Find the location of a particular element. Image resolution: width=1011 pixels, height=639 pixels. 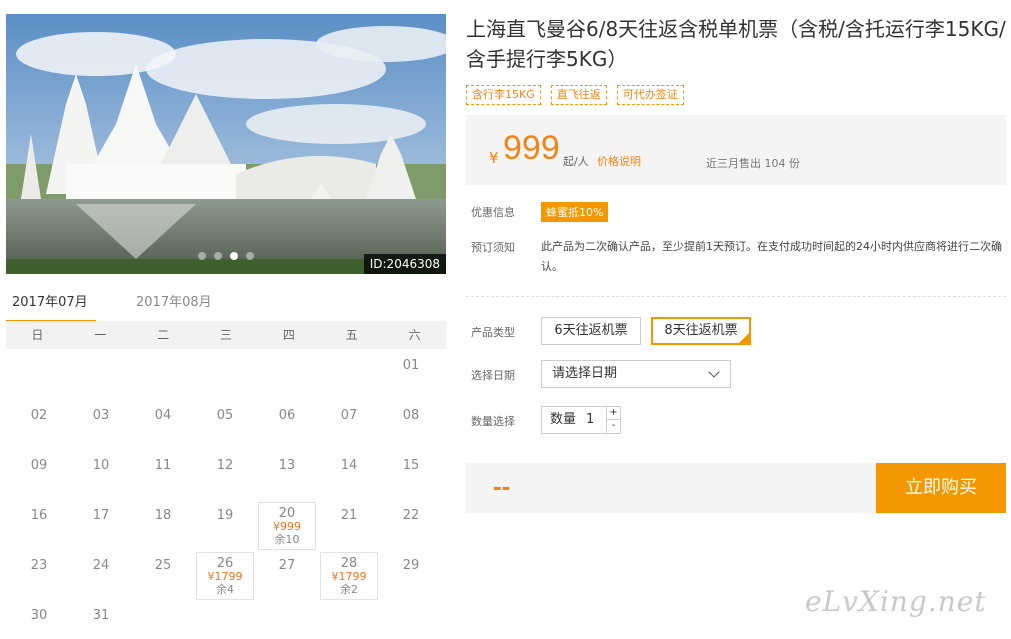

month-tabs: 2017年07月 2017年08月 is located at coordinates (226, 306).